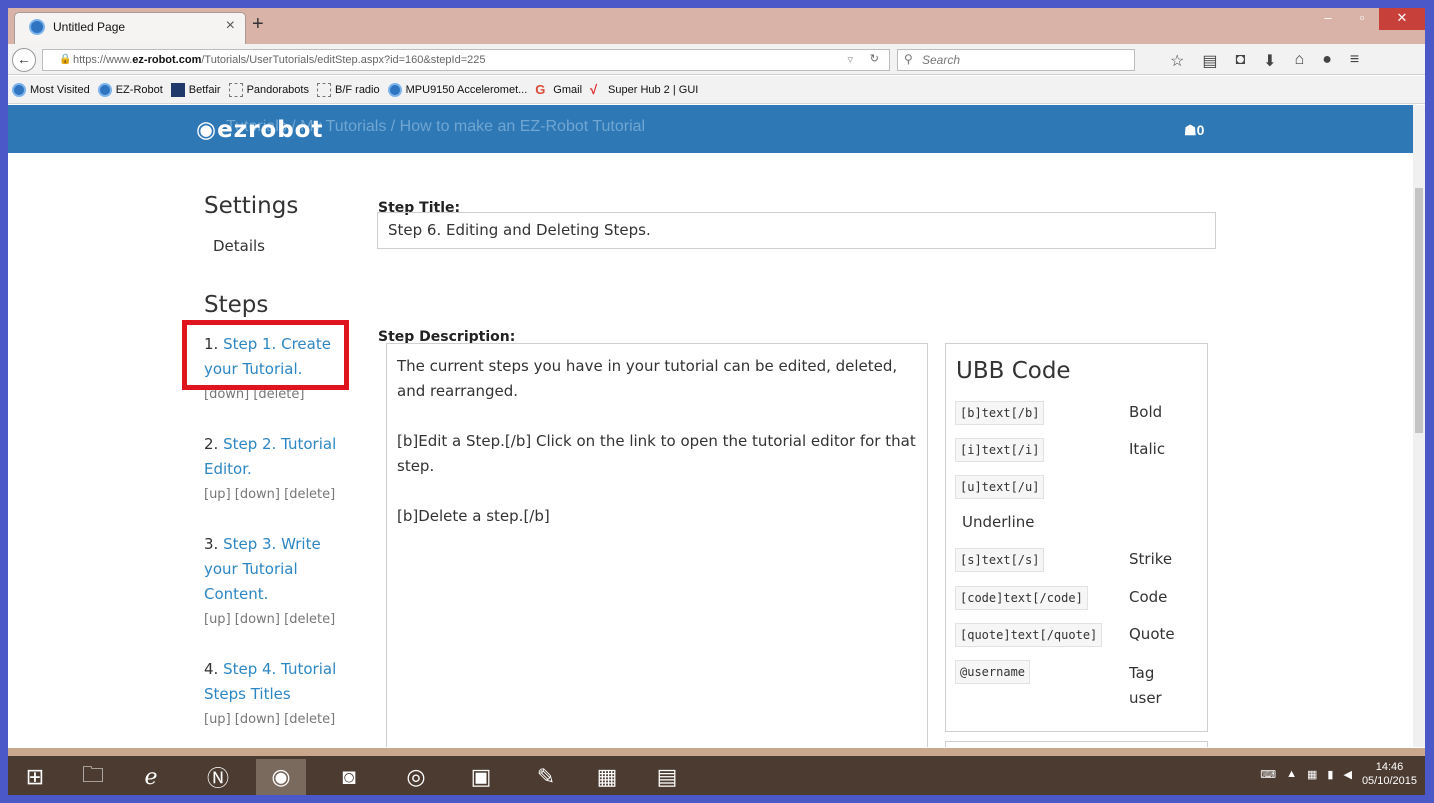  What do you see at coordinates (195, 89) in the screenshot?
I see `bookmark-betfair: Betfair` at bounding box center [195, 89].